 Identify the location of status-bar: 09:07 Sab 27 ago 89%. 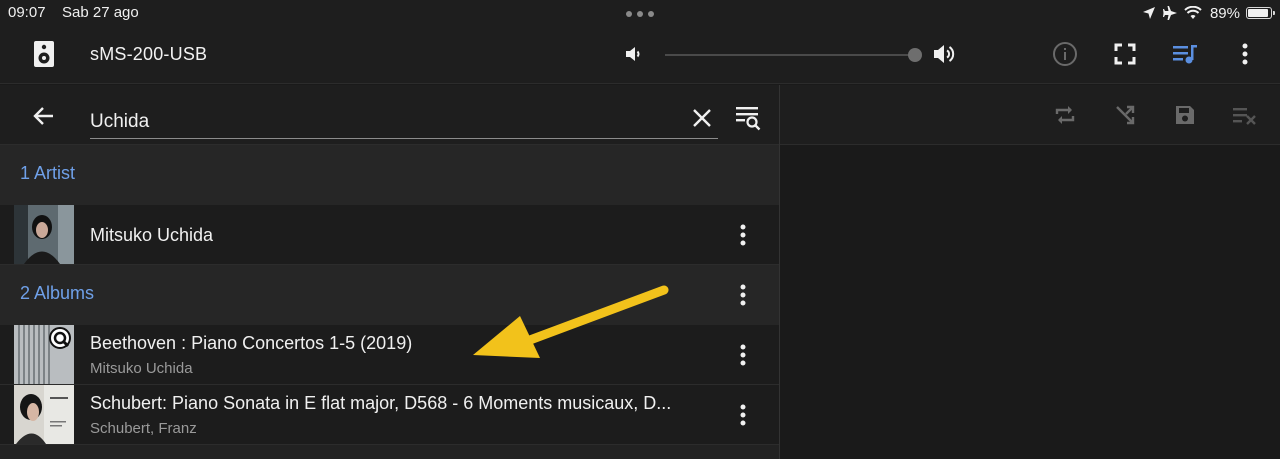
(640, 13).